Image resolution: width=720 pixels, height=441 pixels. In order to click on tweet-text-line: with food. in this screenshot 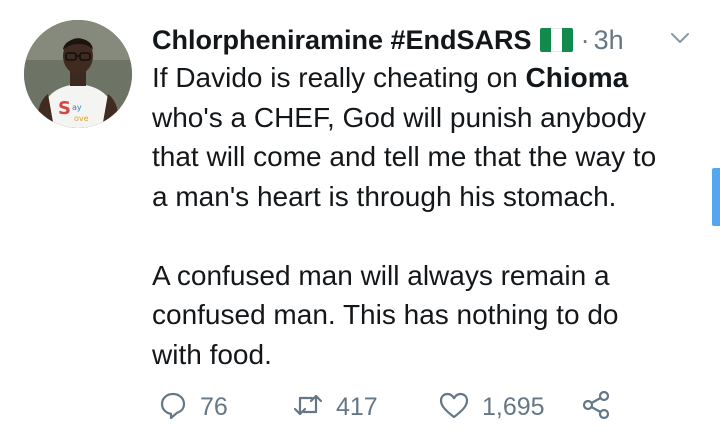, I will do `click(212, 354)`.